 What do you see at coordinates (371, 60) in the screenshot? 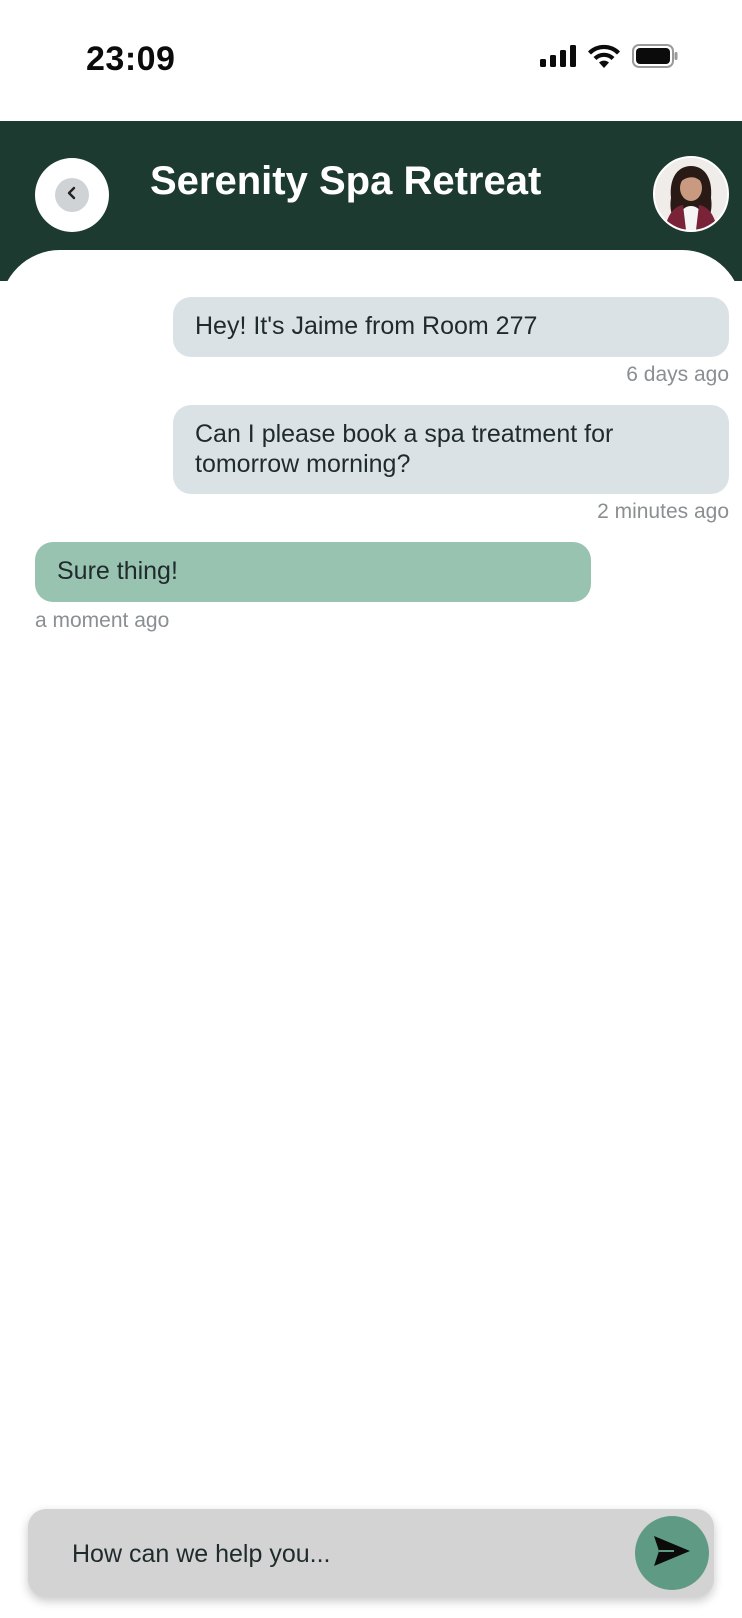
I see `status-bar: 23:09` at bounding box center [371, 60].